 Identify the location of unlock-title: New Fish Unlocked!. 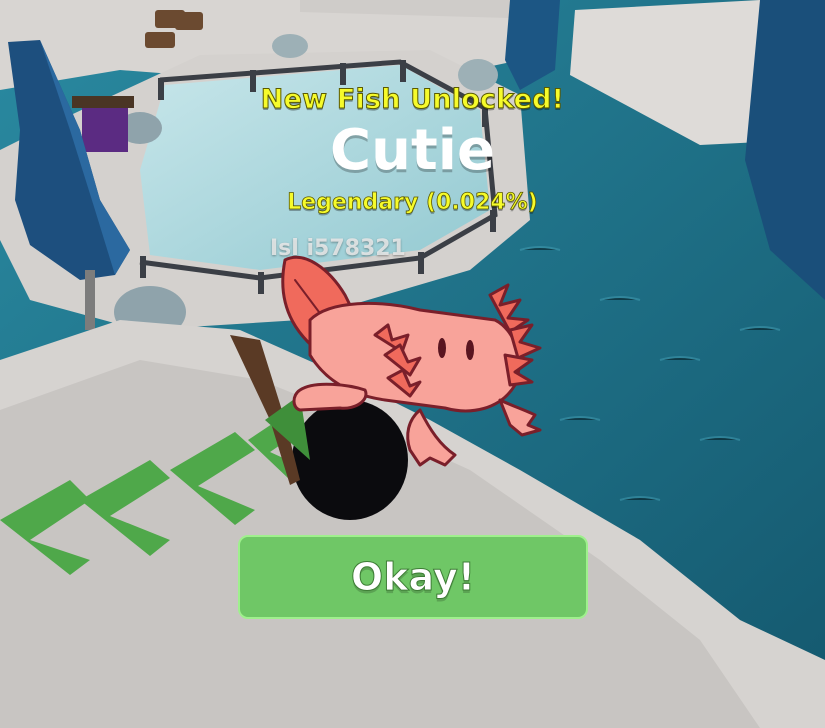
(412, 100).